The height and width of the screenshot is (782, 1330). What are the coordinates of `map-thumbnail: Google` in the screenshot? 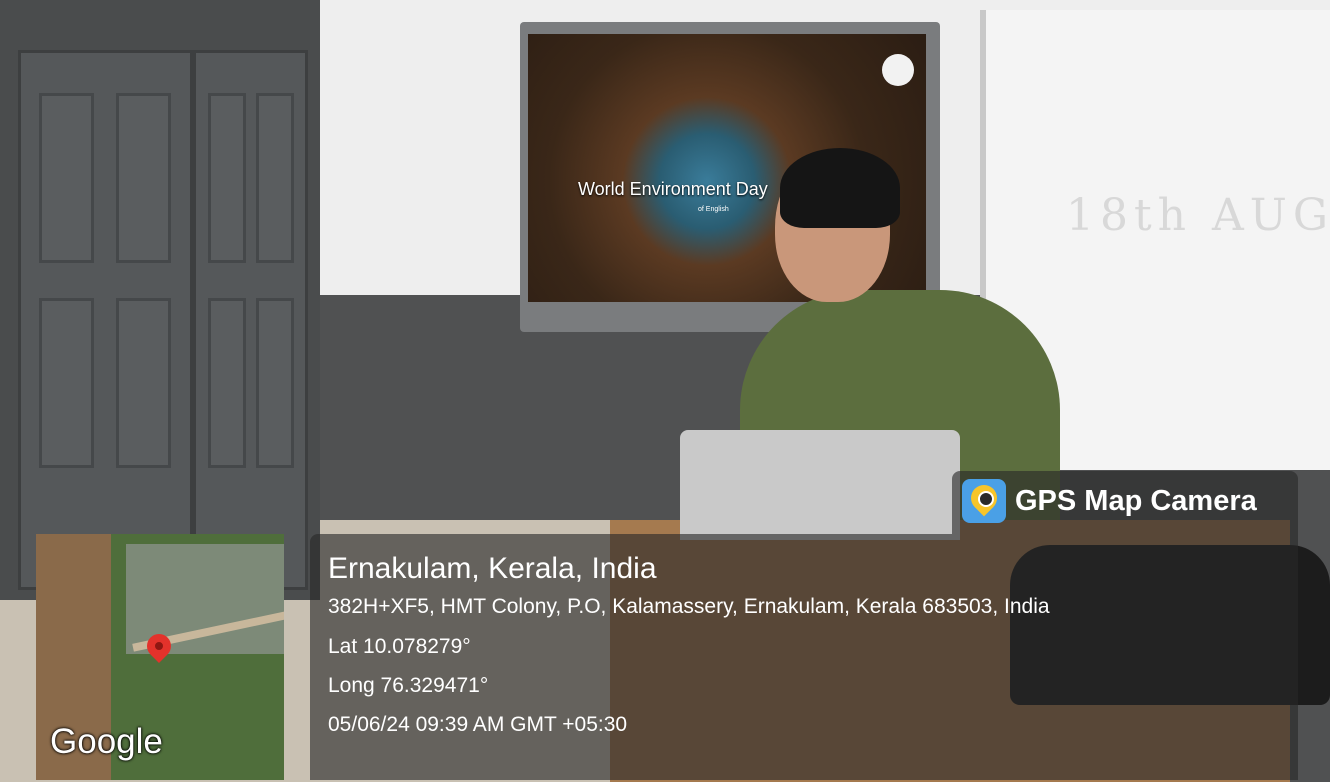 It's located at (160, 657).